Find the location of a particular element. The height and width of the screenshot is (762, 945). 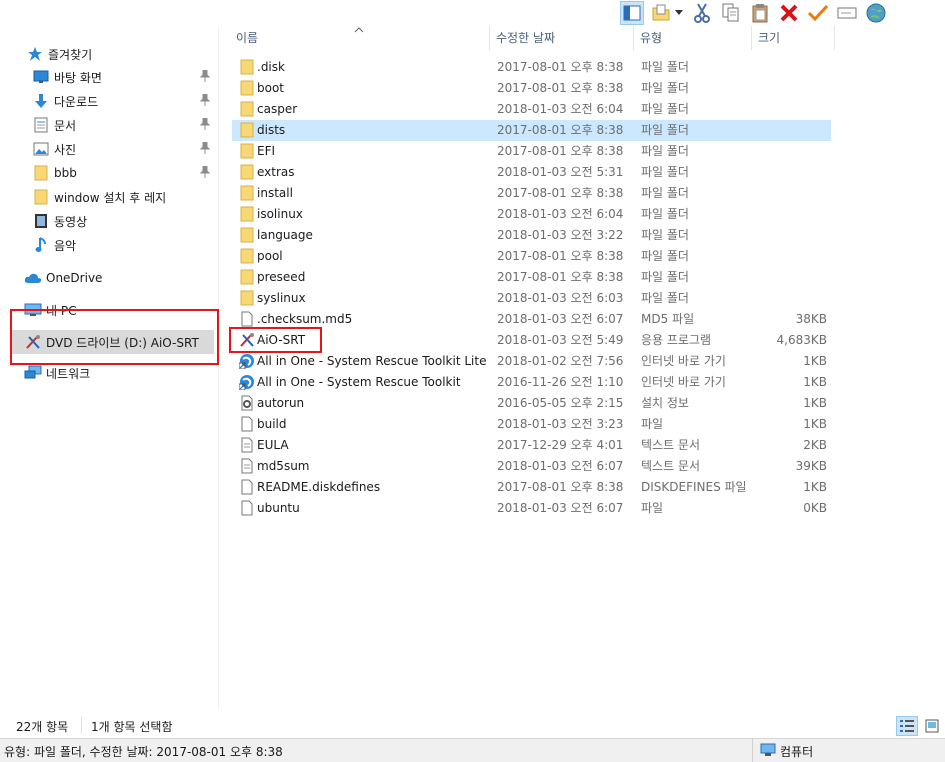

nav-item-documents: 문서 is located at coordinates (125, 125).